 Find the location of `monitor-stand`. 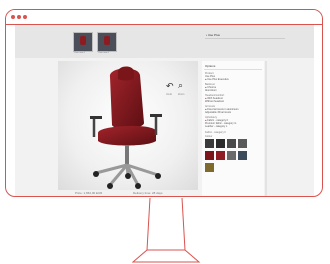

monitor-stand is located at coordinates (166, 230).